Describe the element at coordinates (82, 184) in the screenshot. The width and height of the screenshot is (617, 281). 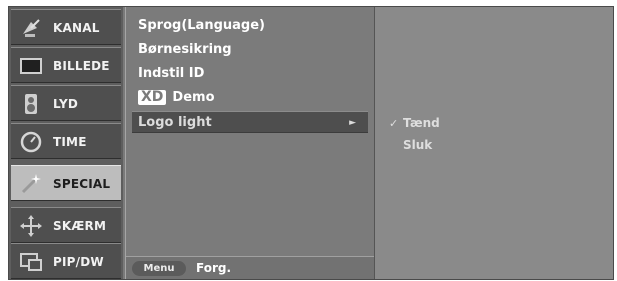
I see `sidebar-item-label: SPECIAL` at that location.